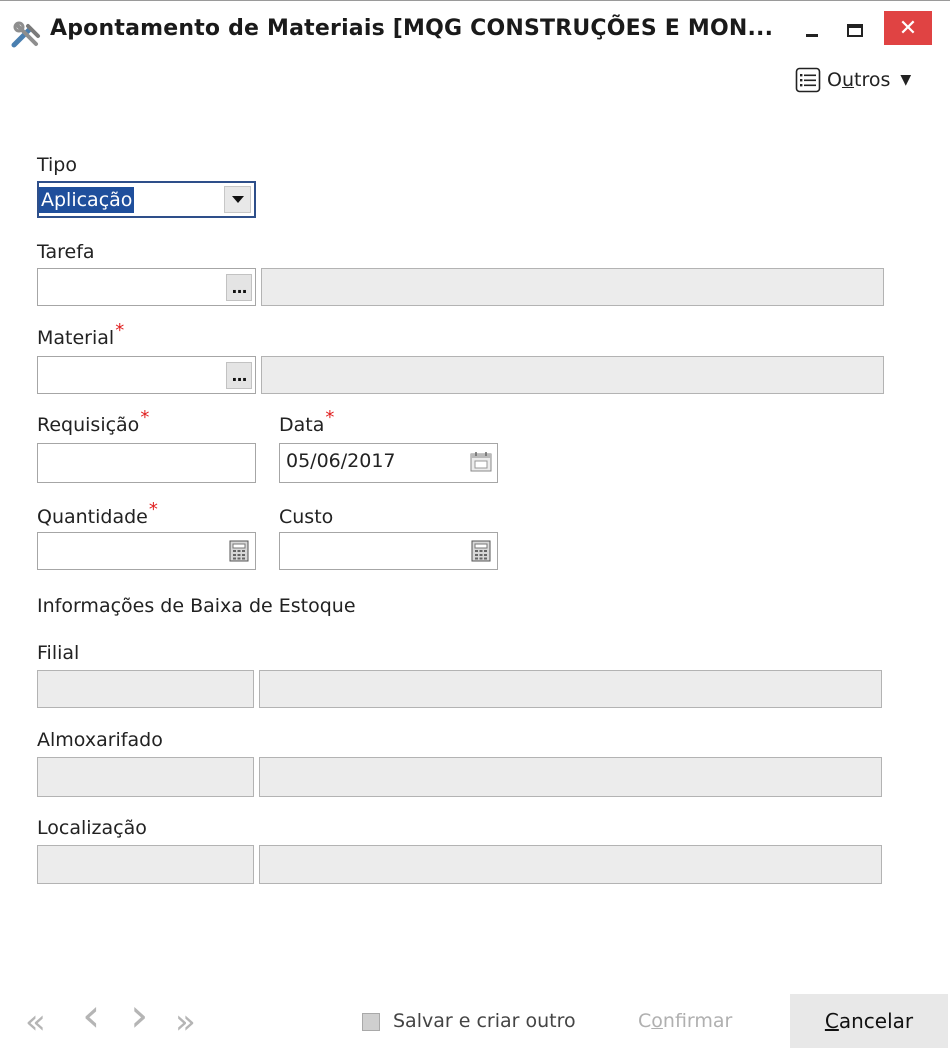  What do you see at coordinates (812, 30) in the screenshot?
I see `minimize-icon` at bounding box center [812, 30].